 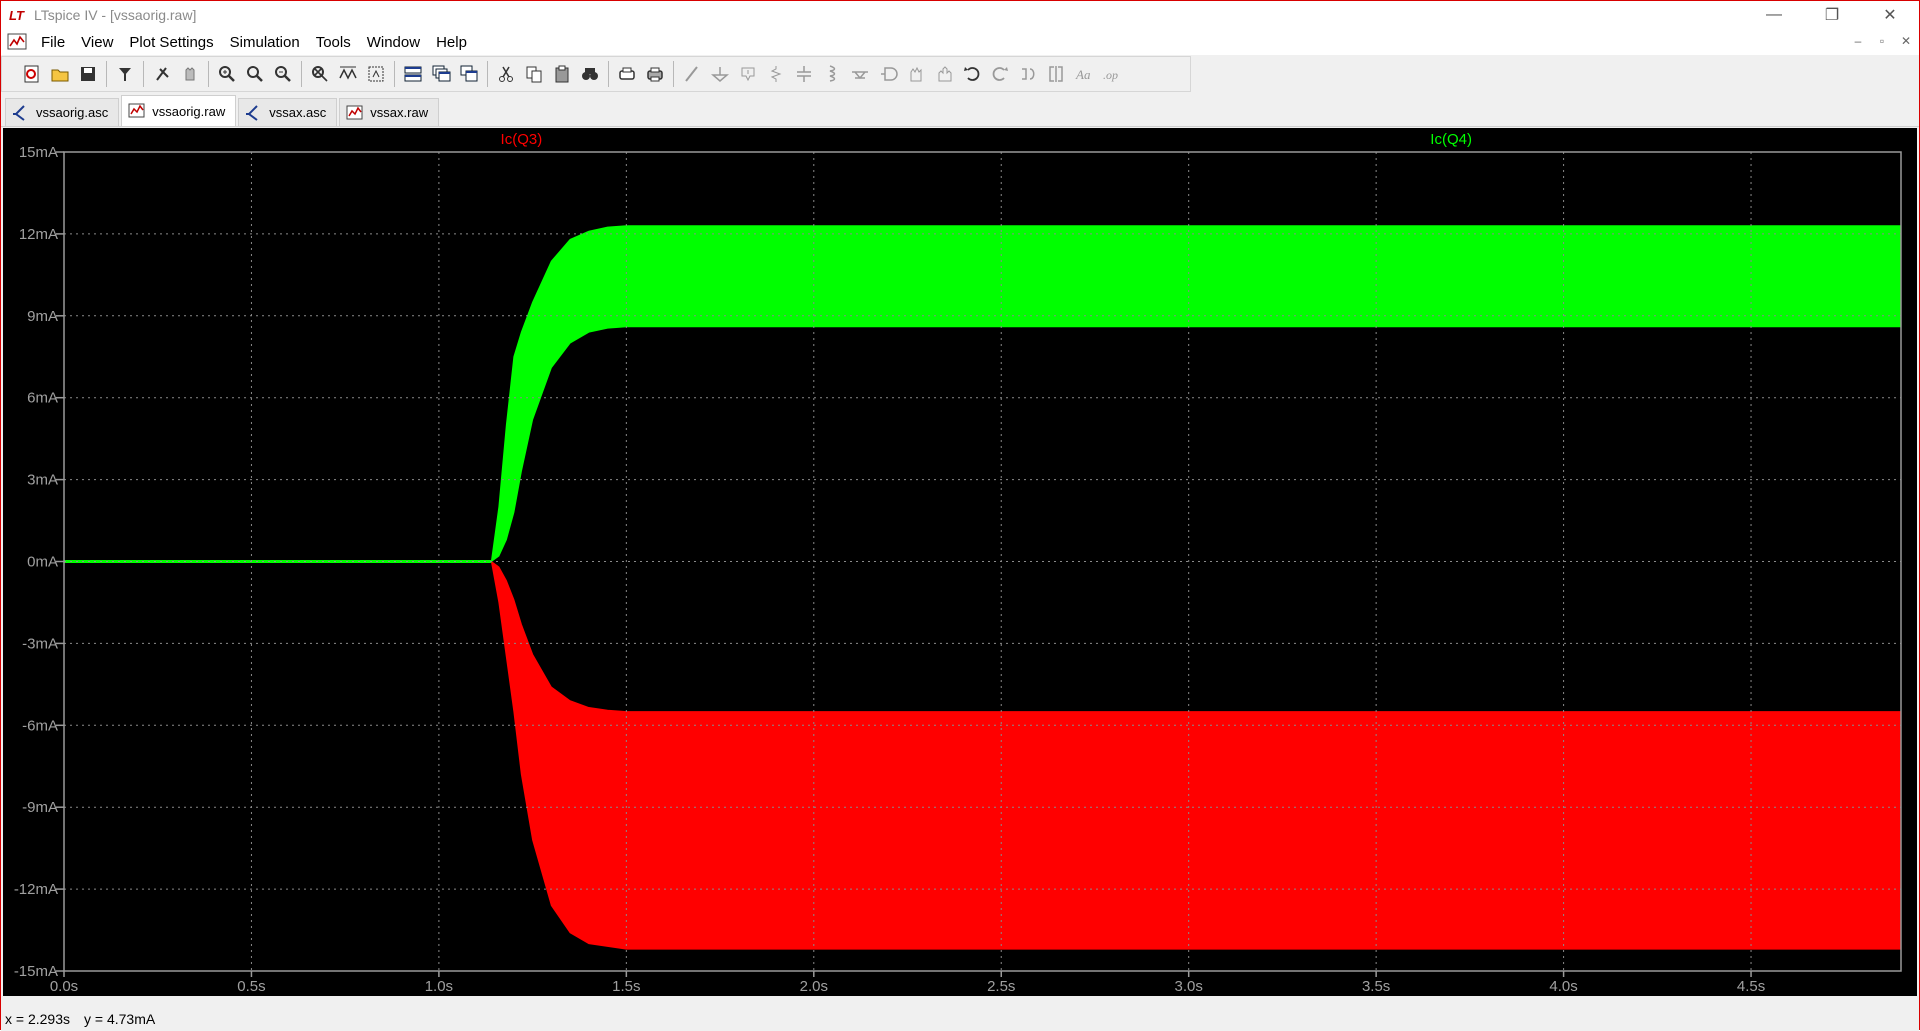 What do you see at coordinates (125, 74) in the screenshot?
I see `control-panel-button` at bounding box center [125, 74].